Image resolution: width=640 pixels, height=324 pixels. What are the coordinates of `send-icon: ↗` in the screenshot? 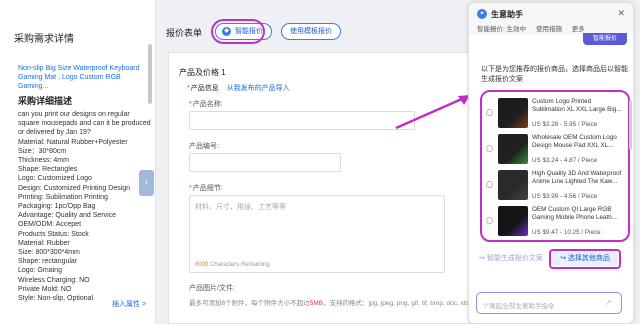 It's located at (610, 303).